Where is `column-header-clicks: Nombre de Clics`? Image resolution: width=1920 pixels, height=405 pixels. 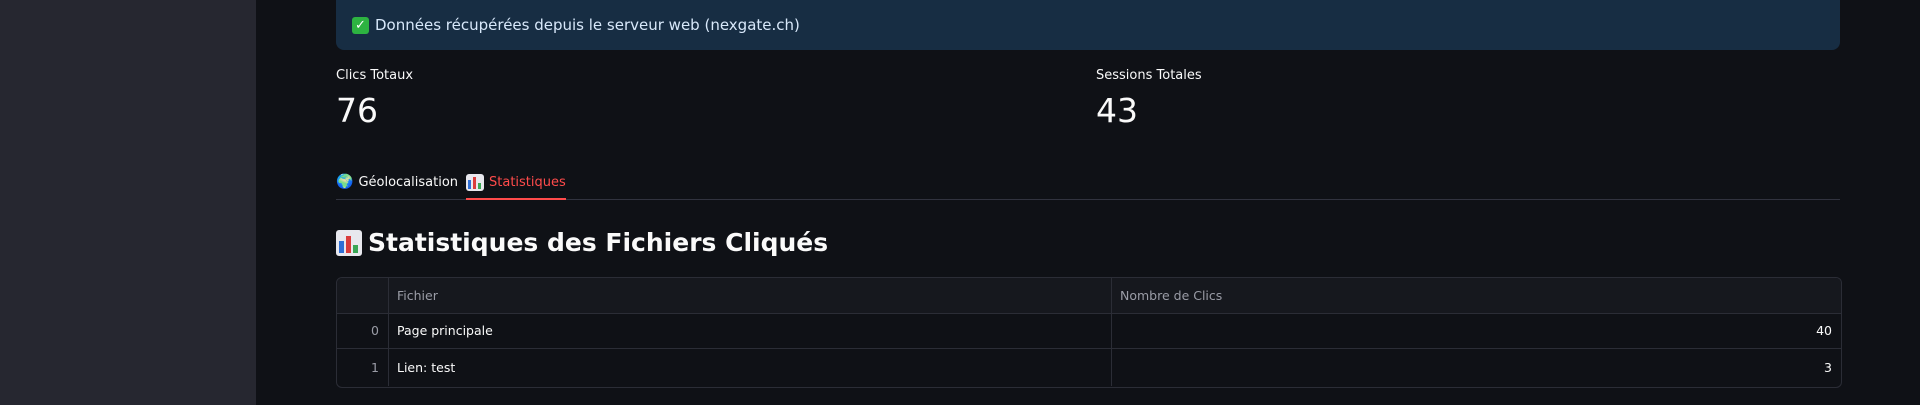
column-header-clicks: Nombre de Clics is located at coordinates (1476, 295).